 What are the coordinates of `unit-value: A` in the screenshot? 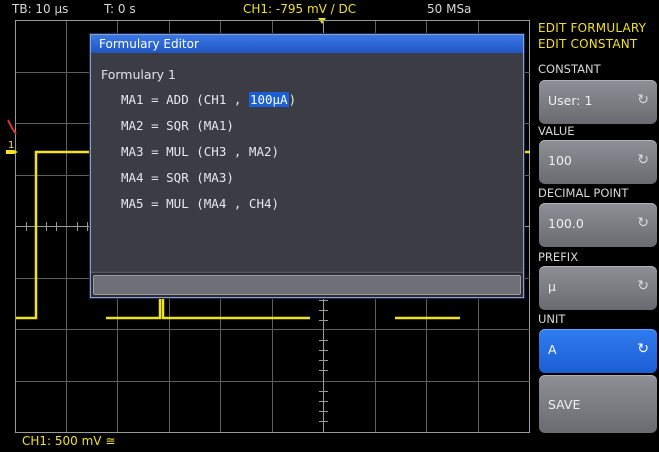 It's located at (552, 349).